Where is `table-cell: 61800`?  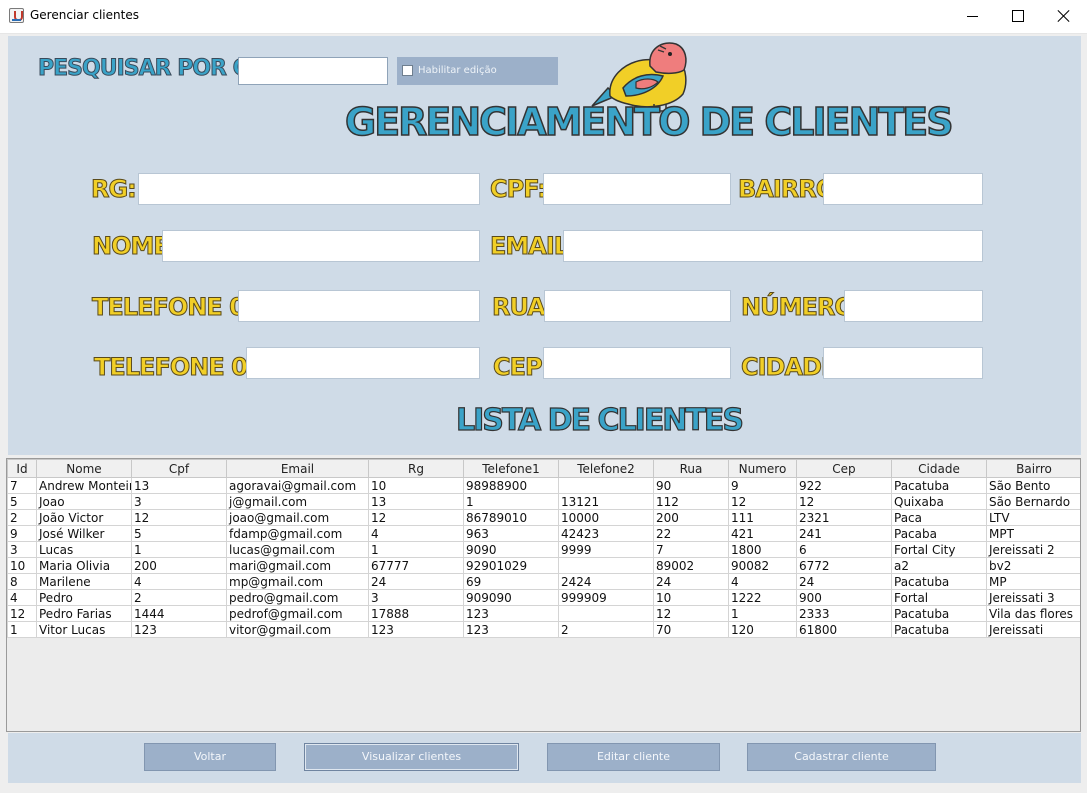 table-cell: 61800 is located at coordinates (844, 629).